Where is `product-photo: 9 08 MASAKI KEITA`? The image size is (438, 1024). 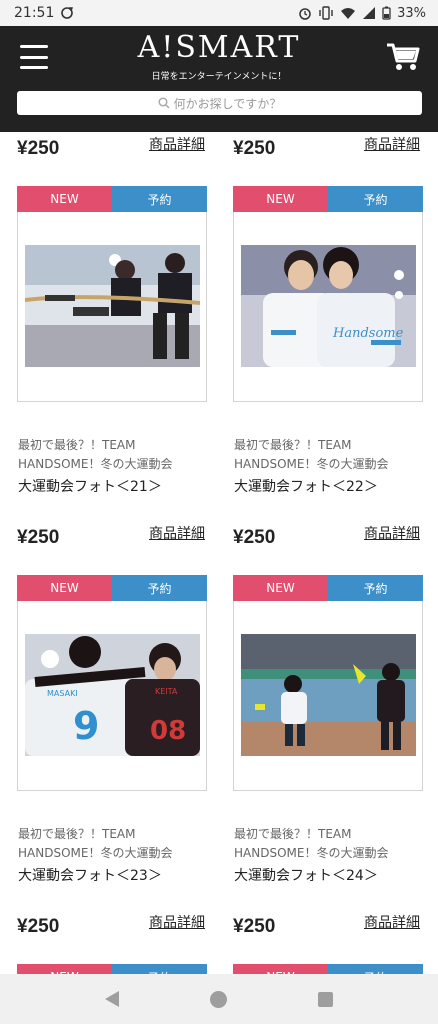
product-photo: 9 08 MASAKI KEITA is located at coordinates (112, 695).